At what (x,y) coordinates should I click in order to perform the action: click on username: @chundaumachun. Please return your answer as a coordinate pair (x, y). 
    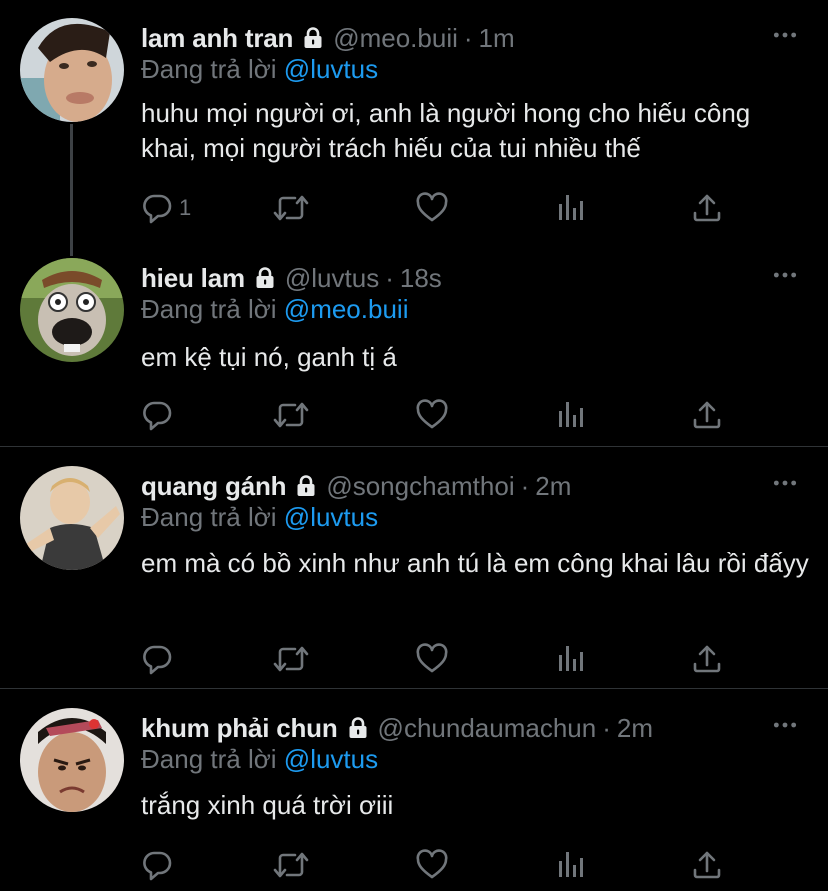
    Looking at the image, I should click on (487, 728).